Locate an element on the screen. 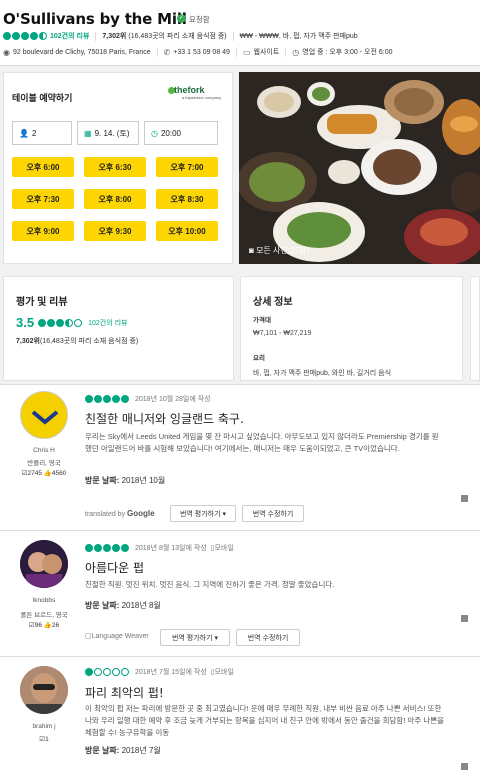  time-slot-button: 오후 6:30 is located at coordinates (115, 167).